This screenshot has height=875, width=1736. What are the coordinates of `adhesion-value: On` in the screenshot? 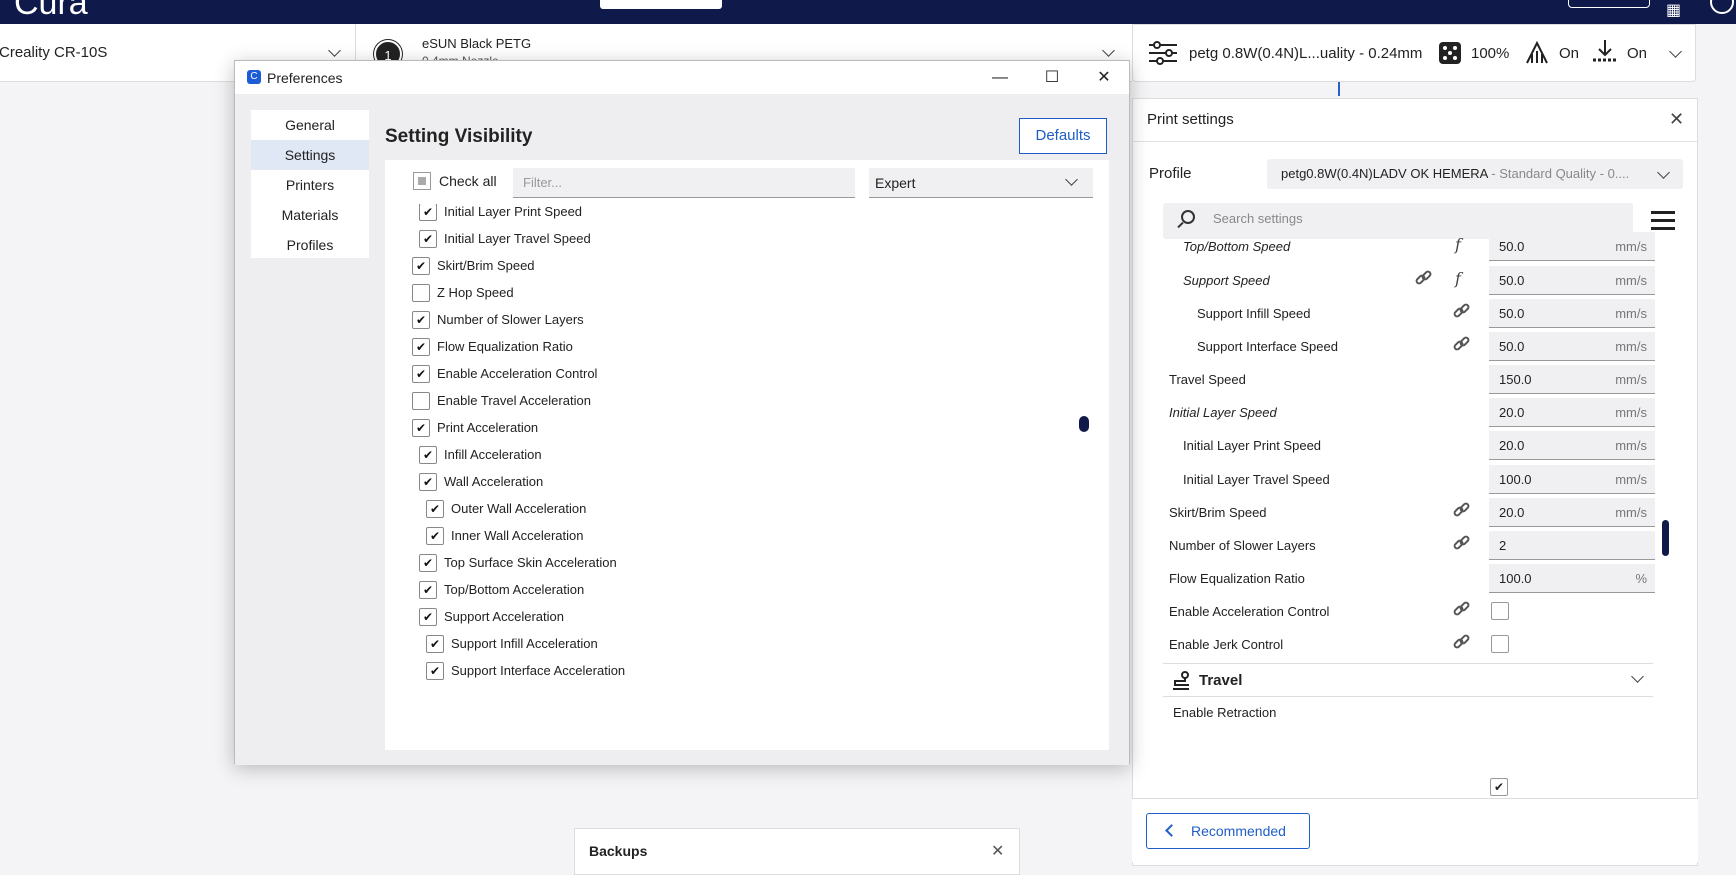 It's located at (1637, 53).